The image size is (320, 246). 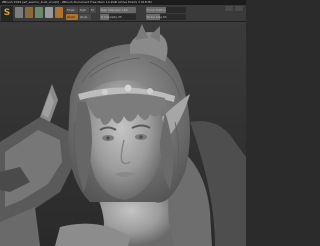 I want to click on pupil-right, so click(x=141, y=137).